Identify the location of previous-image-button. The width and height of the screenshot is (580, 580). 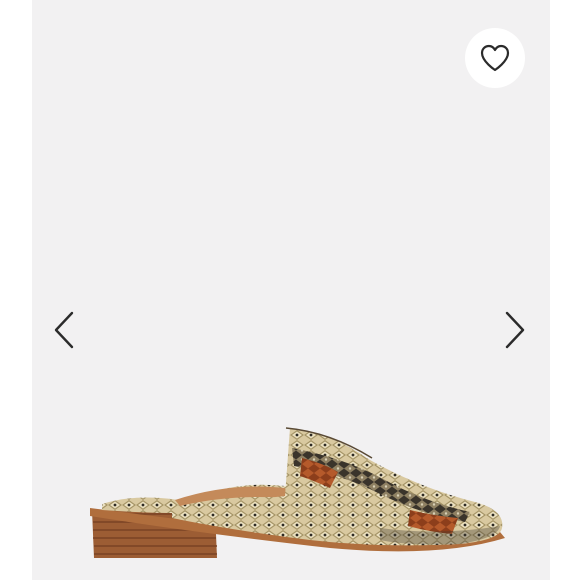
(64, 330).